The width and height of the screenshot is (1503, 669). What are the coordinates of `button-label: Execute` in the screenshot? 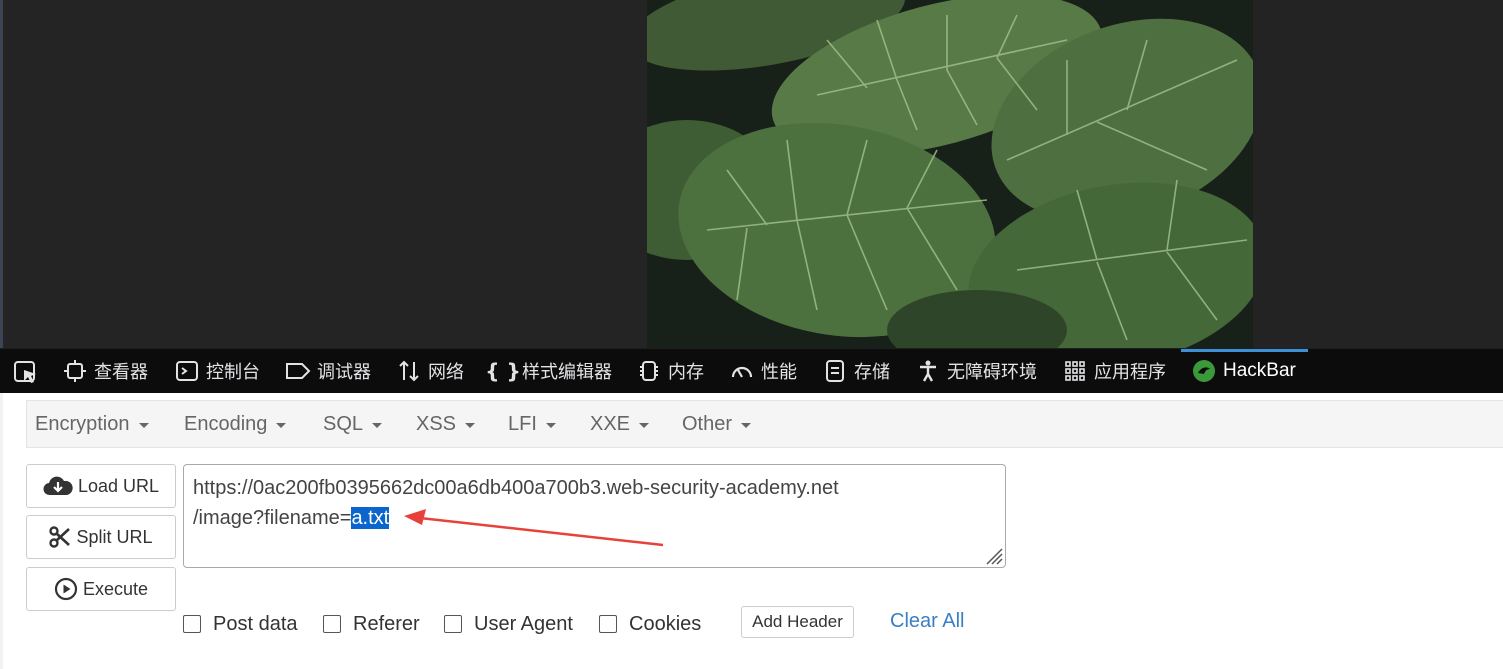 It's located at (115, 588).